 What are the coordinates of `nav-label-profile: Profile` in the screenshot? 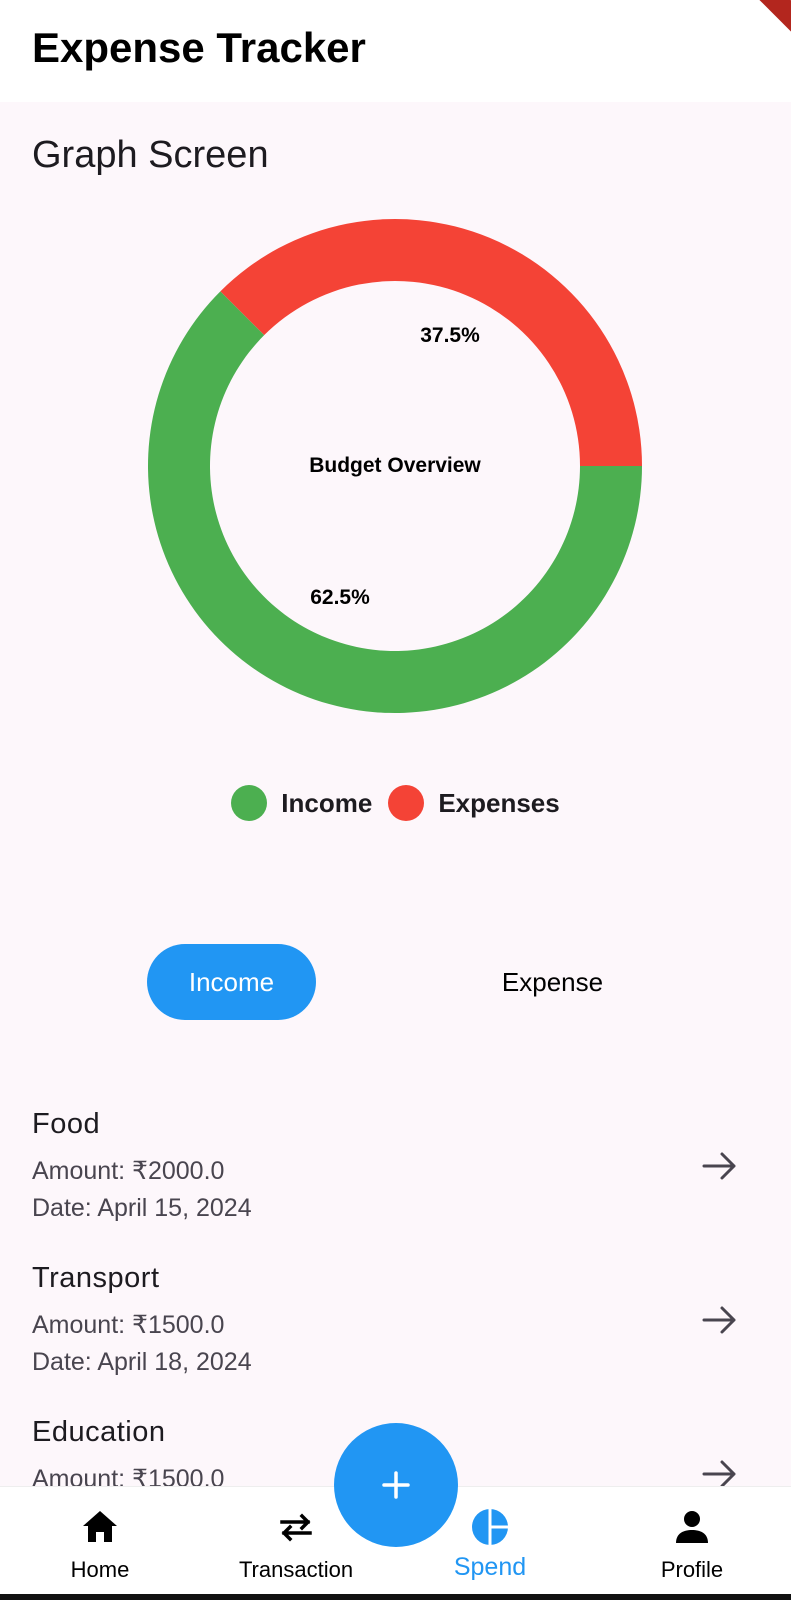 It's located at (692, 1569).